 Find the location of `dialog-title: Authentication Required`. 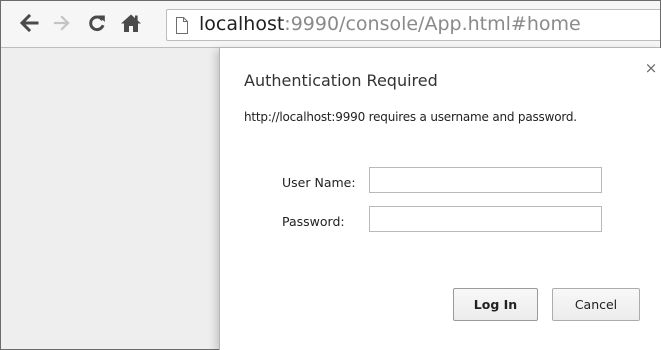

dialog-title: Authentication Required is located at coordinates (341, 80).